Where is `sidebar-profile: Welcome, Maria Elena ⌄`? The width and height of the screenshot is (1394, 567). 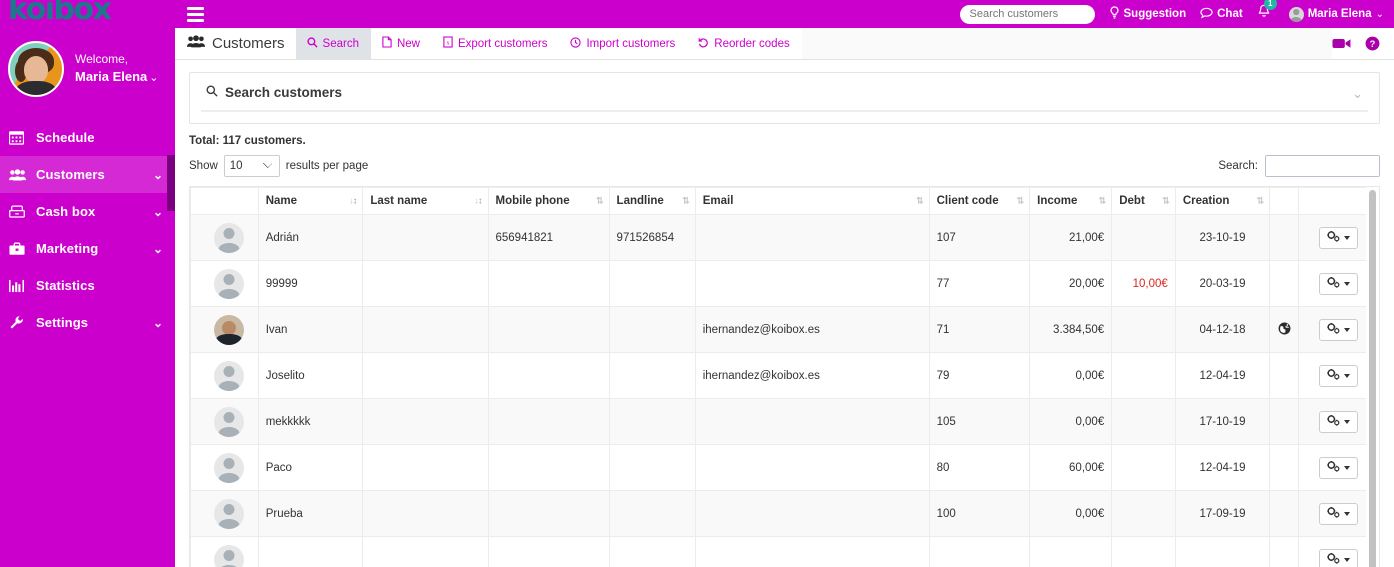 sidebar-profile: Welcome, Maria Elena ⌄ is located at coordinates (87, 71).